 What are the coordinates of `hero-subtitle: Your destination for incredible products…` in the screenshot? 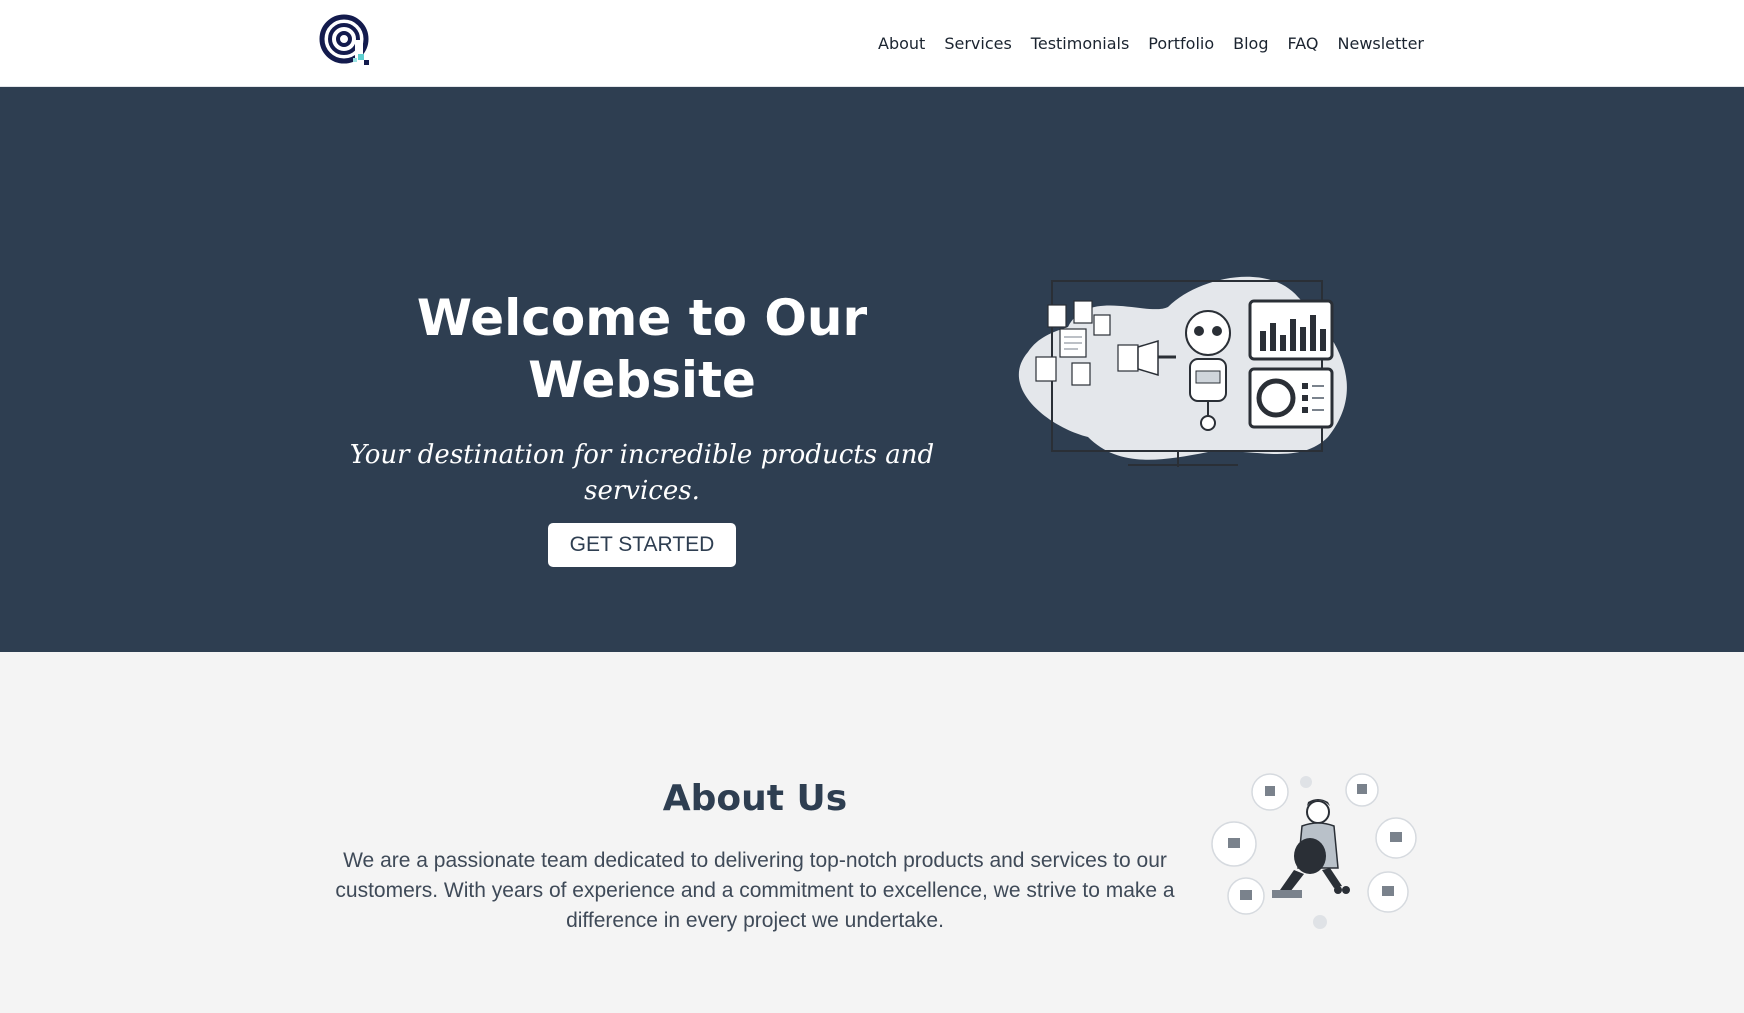 It's located at (642, 473).